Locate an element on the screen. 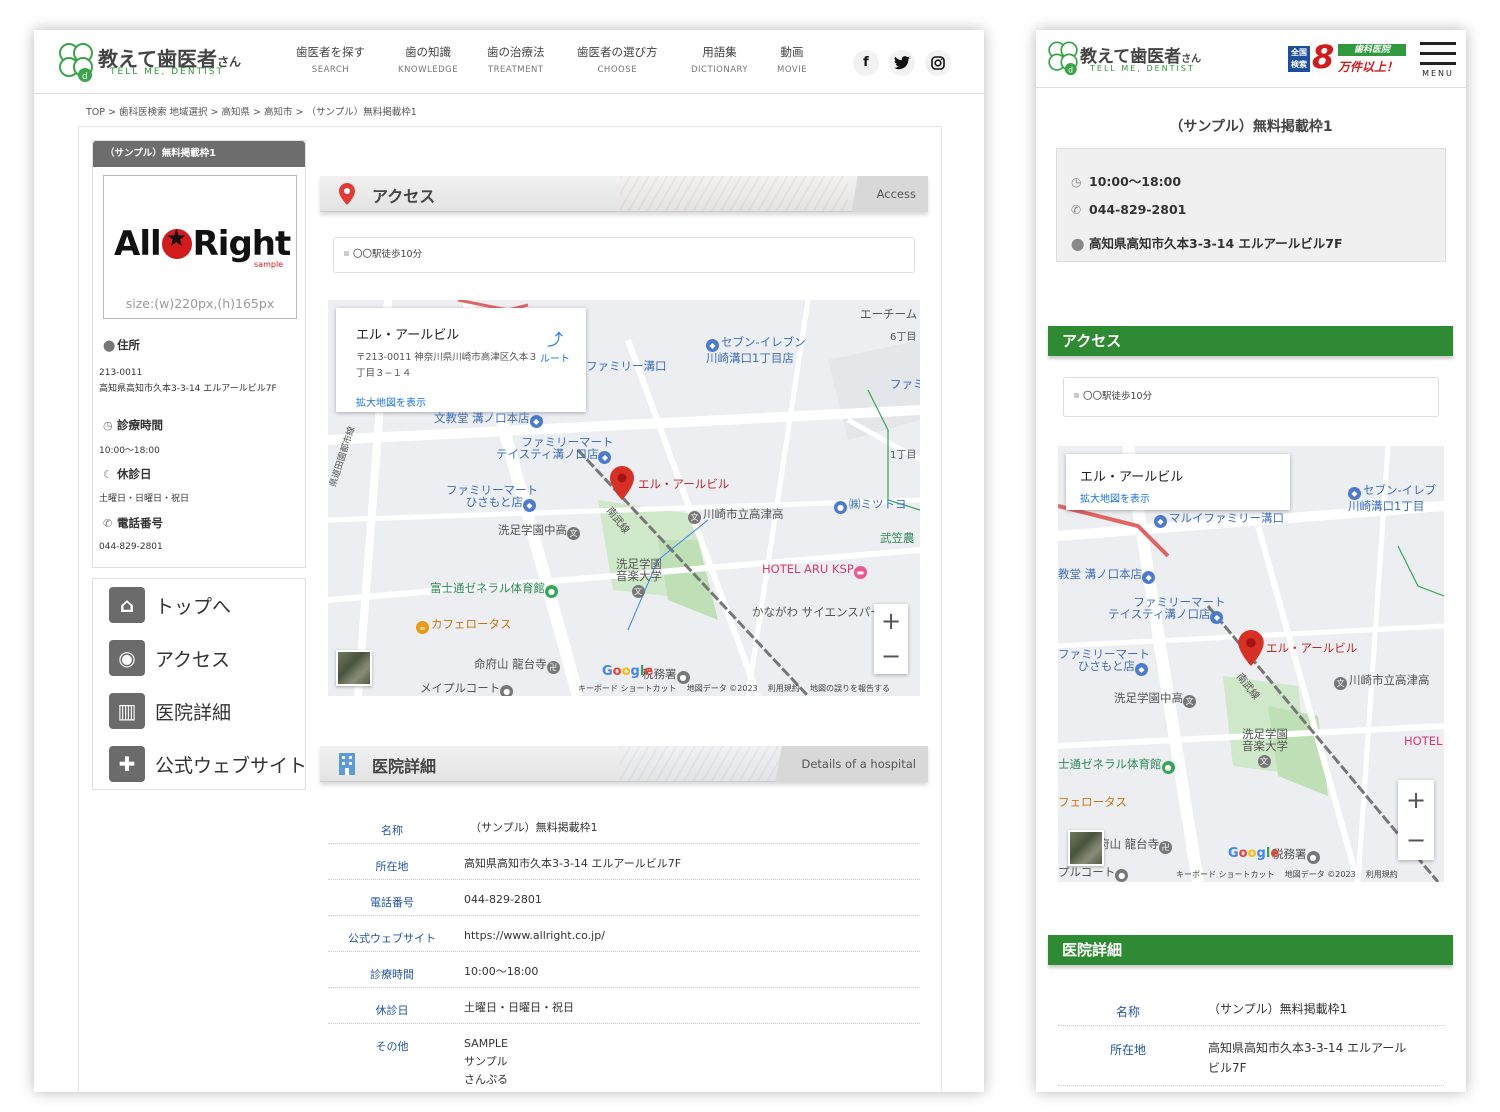 The height and width of the screenshot is (1112, 1500). map-poi-hotel: HOTEL is located at coordinates (1423, 741).